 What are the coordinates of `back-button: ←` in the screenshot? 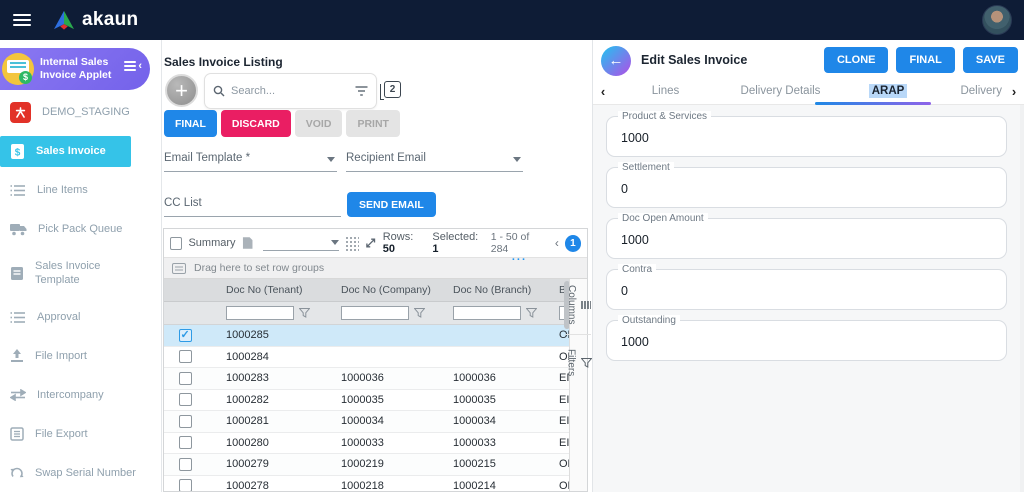 It's located at (616, 61).